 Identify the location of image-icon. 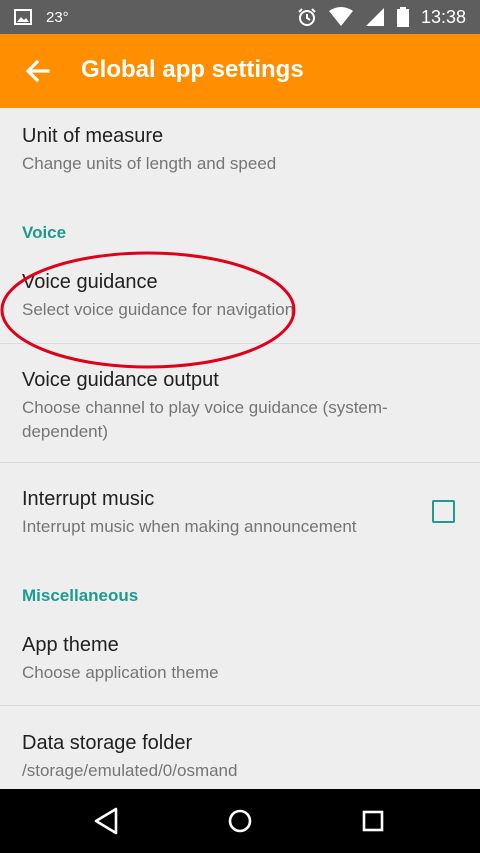
(23, 17).